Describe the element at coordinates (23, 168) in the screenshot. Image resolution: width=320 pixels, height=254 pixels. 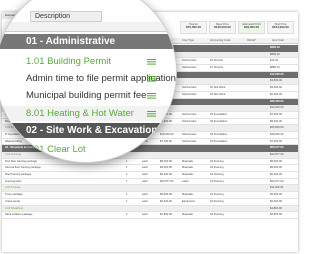
I see `row-description: Second floor framing package` at that location.